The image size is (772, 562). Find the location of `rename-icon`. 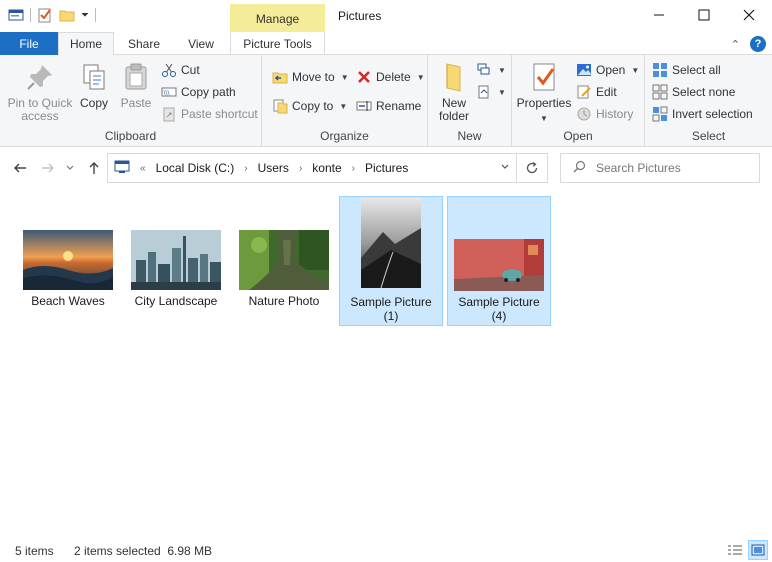

rename-icon is located at coordinates (364, 106).